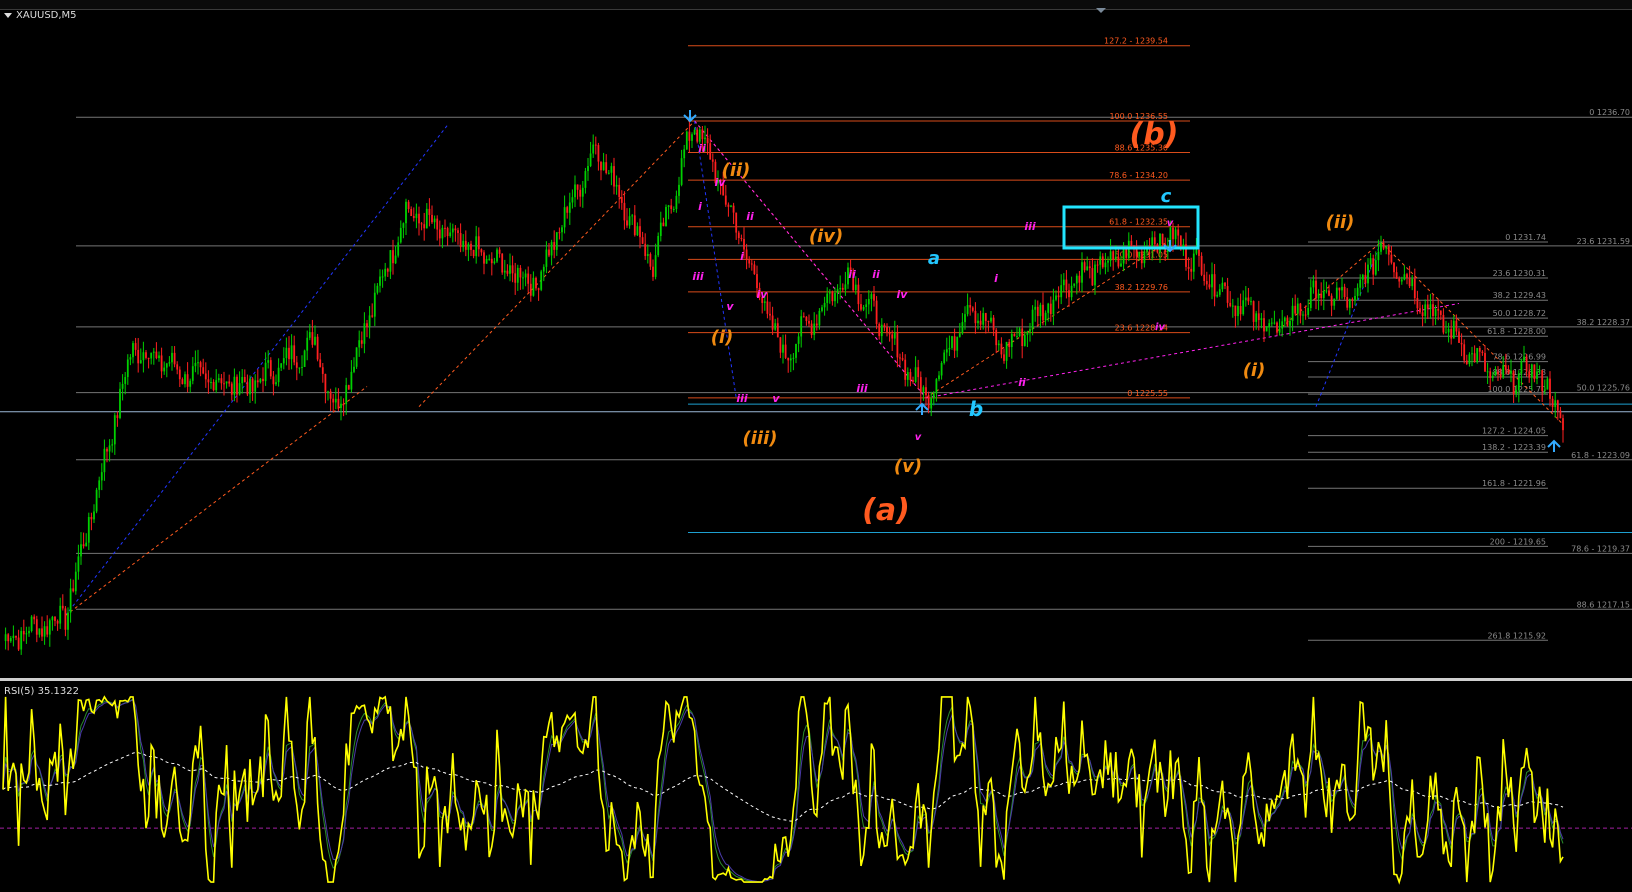  Describe the element at coordinates (1514, 447) in the screenshot. I see `fib2-level-label: 138.2 - 1223.39` at that location.